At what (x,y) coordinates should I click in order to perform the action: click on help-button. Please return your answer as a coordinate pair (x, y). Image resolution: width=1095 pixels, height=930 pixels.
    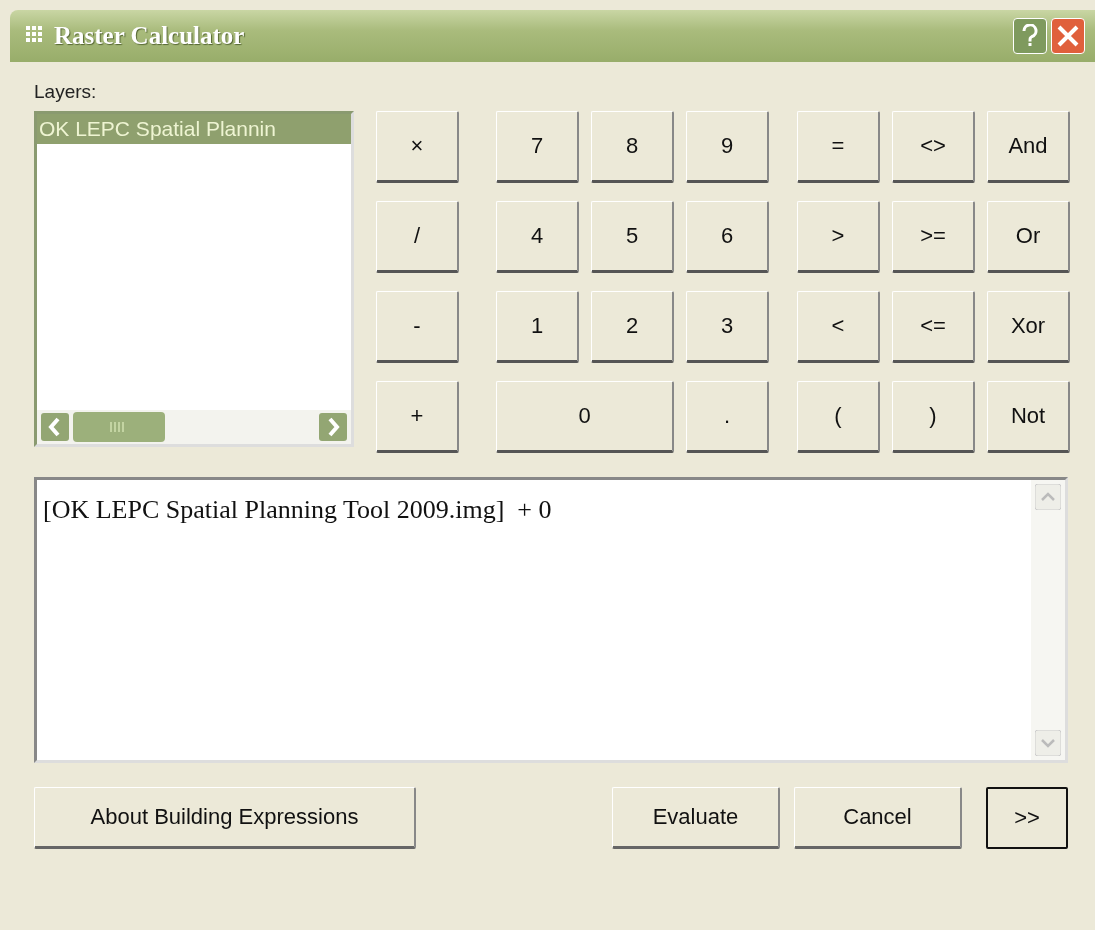
    Looking at the image, I should click on (1030, 36).